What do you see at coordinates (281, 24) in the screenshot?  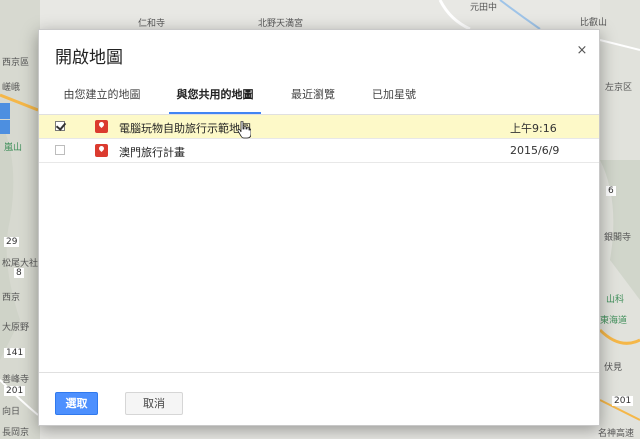 I see `map-label: 北野天満宮` at bounding box center [281, 24].